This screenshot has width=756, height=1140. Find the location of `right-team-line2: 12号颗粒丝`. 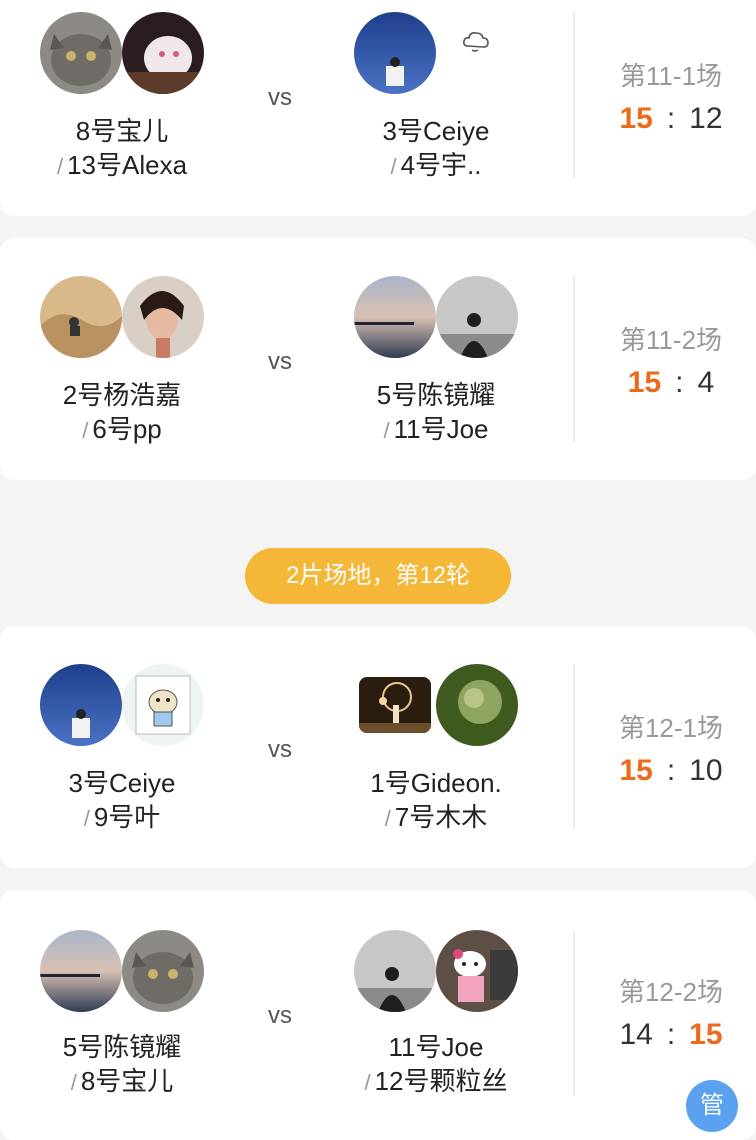

right-team-line2: 12号颗粒丝 is located at coordinates (441, 1081).